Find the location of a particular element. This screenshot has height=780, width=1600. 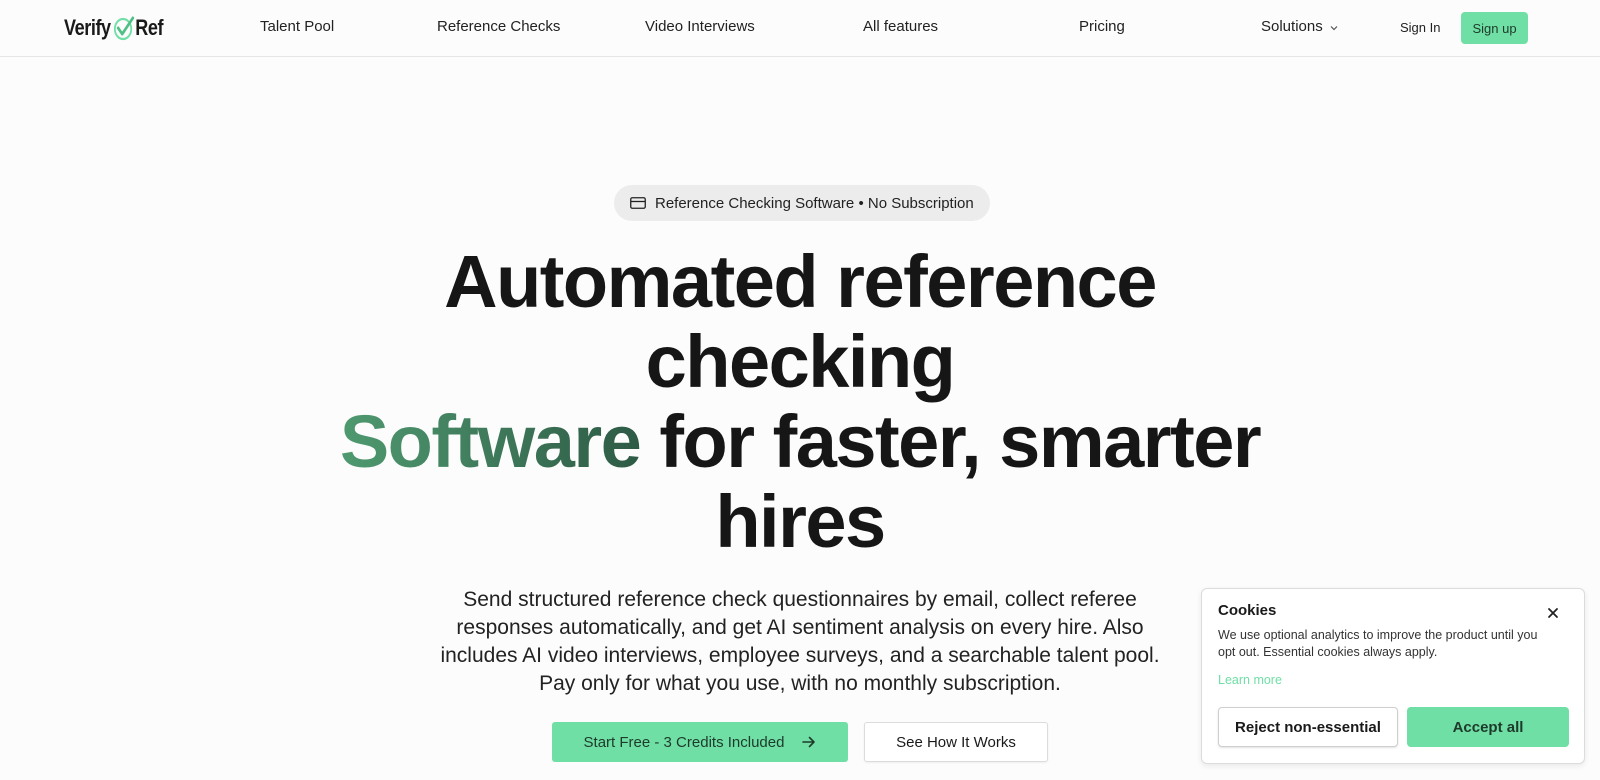

sign-in-link: Sign In is located at coordinates (1420, 27).